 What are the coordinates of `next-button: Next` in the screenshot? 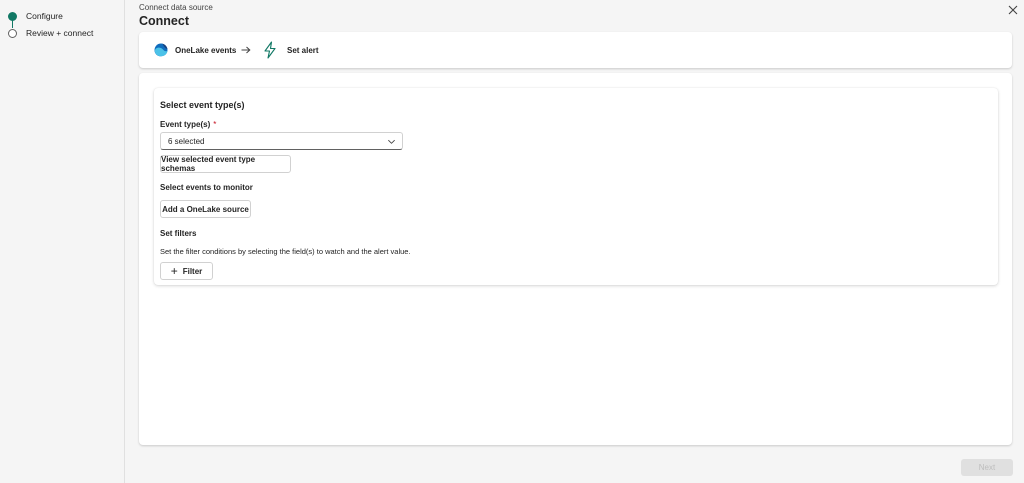 It's located at (987, 467).